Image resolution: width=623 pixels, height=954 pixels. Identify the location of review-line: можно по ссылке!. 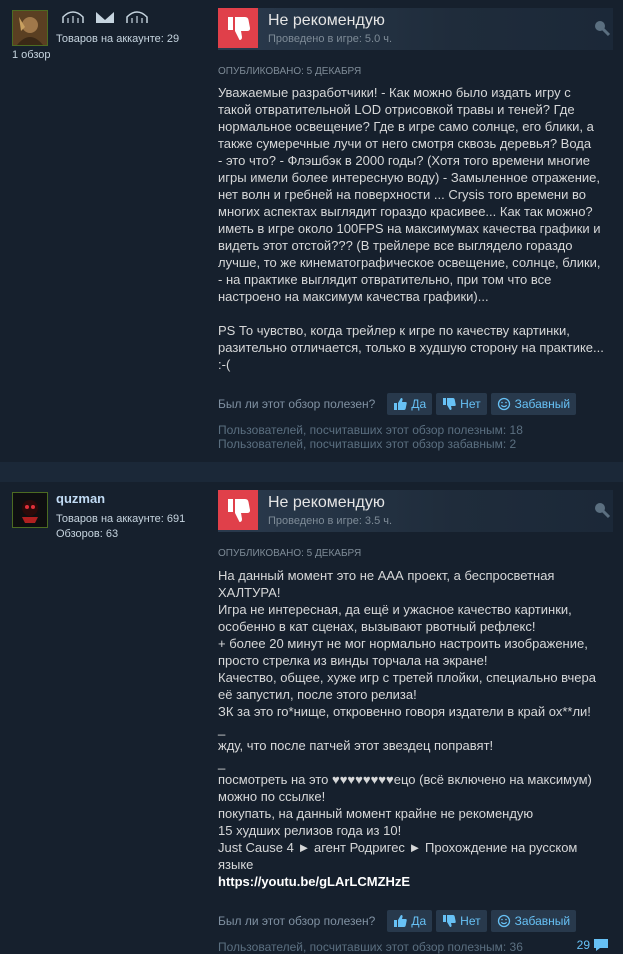
(272, 796).